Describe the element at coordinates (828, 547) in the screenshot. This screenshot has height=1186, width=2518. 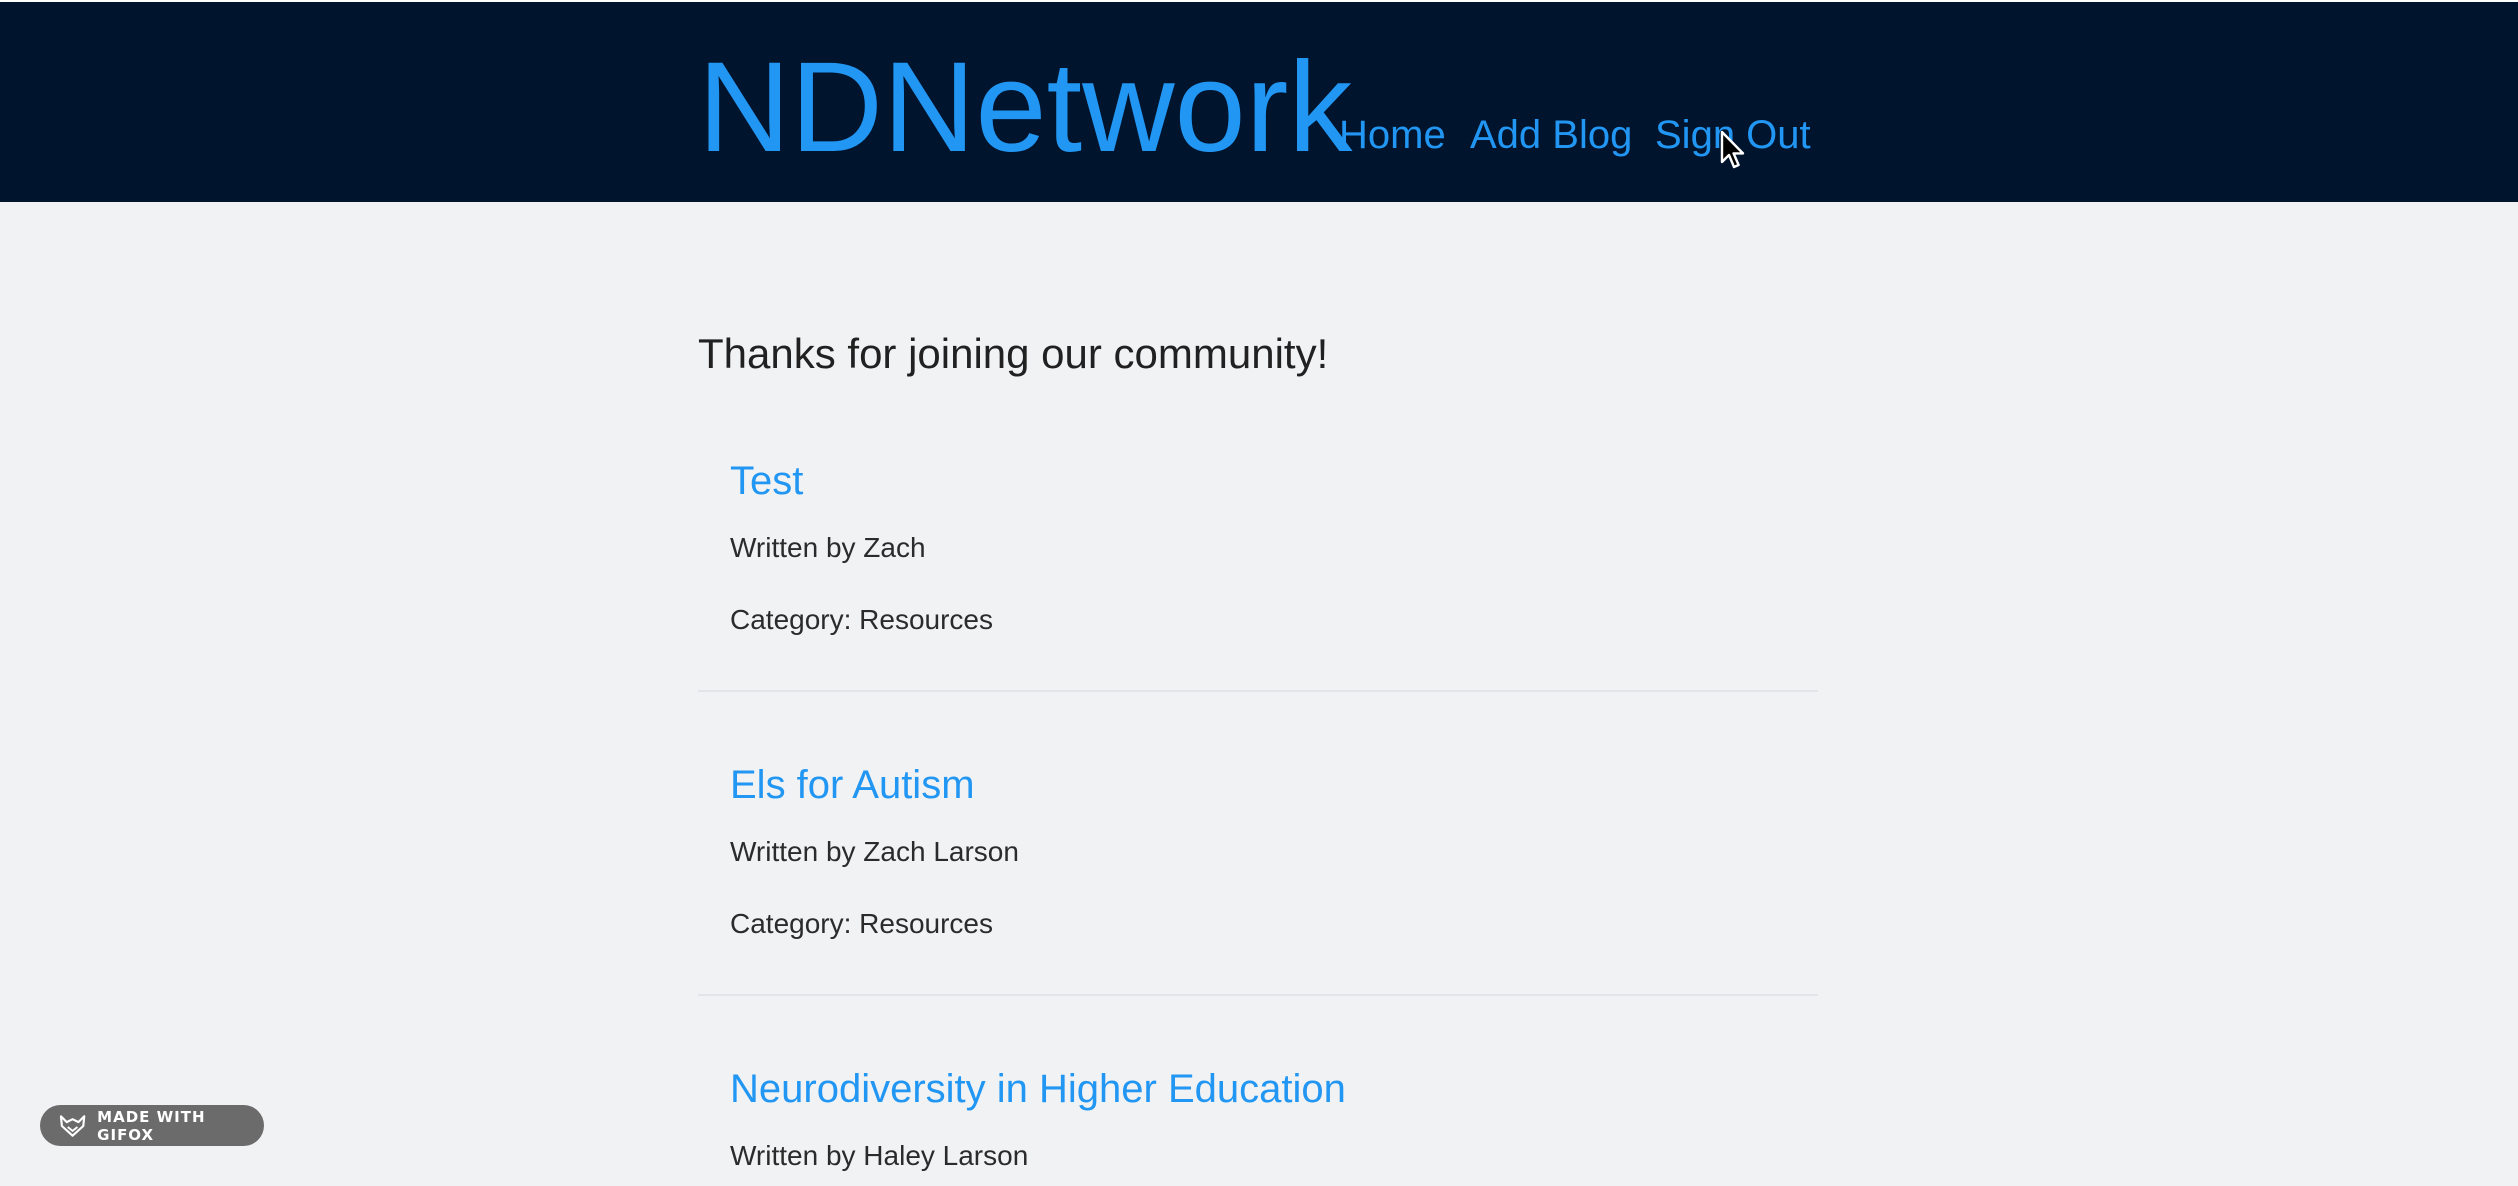
I see `post-author: Written by Zach` at that location.